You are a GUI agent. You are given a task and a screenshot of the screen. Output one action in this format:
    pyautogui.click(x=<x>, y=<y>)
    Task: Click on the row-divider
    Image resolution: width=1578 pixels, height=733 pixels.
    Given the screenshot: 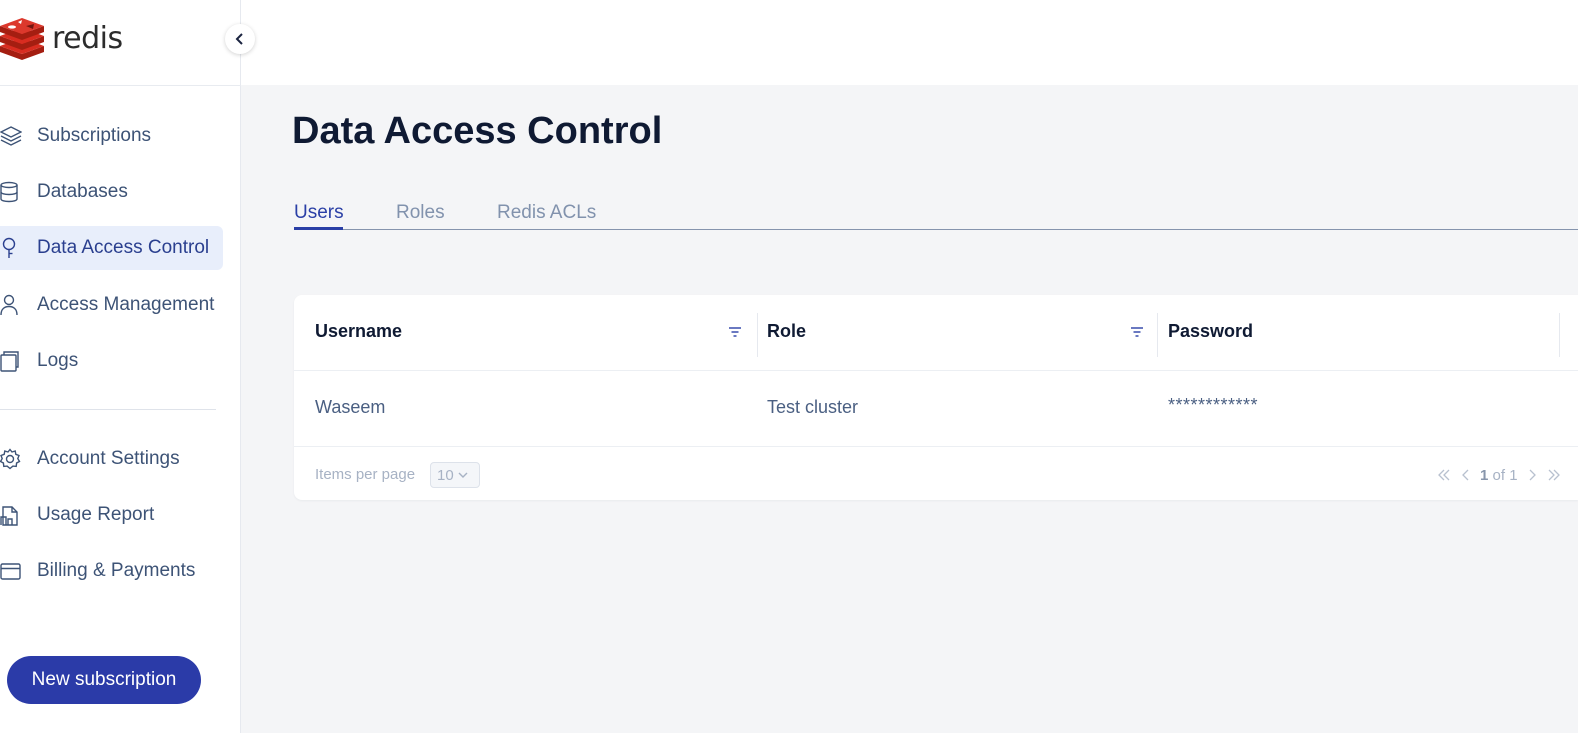 What is the action you would take?
    pyautogui.click(x=936, y=446)
    